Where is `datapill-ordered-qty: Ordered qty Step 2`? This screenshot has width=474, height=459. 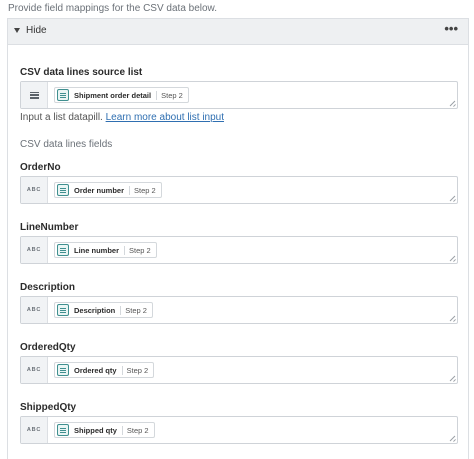 datapill-ordered-qty: Ordered qty Step 2 is located at coordinates (104, 370).